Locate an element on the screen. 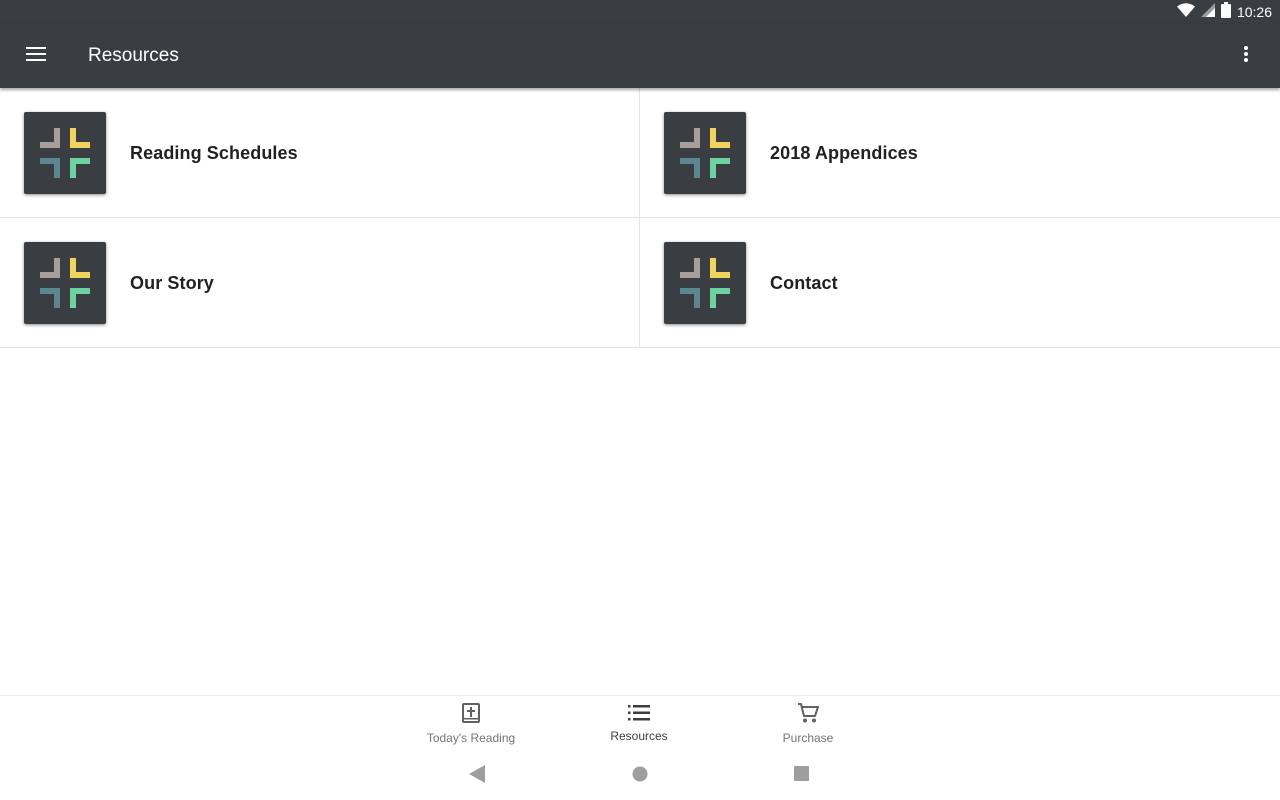  nav-item-todays-reading: Today's Reading is located at coordinates (471, 724).